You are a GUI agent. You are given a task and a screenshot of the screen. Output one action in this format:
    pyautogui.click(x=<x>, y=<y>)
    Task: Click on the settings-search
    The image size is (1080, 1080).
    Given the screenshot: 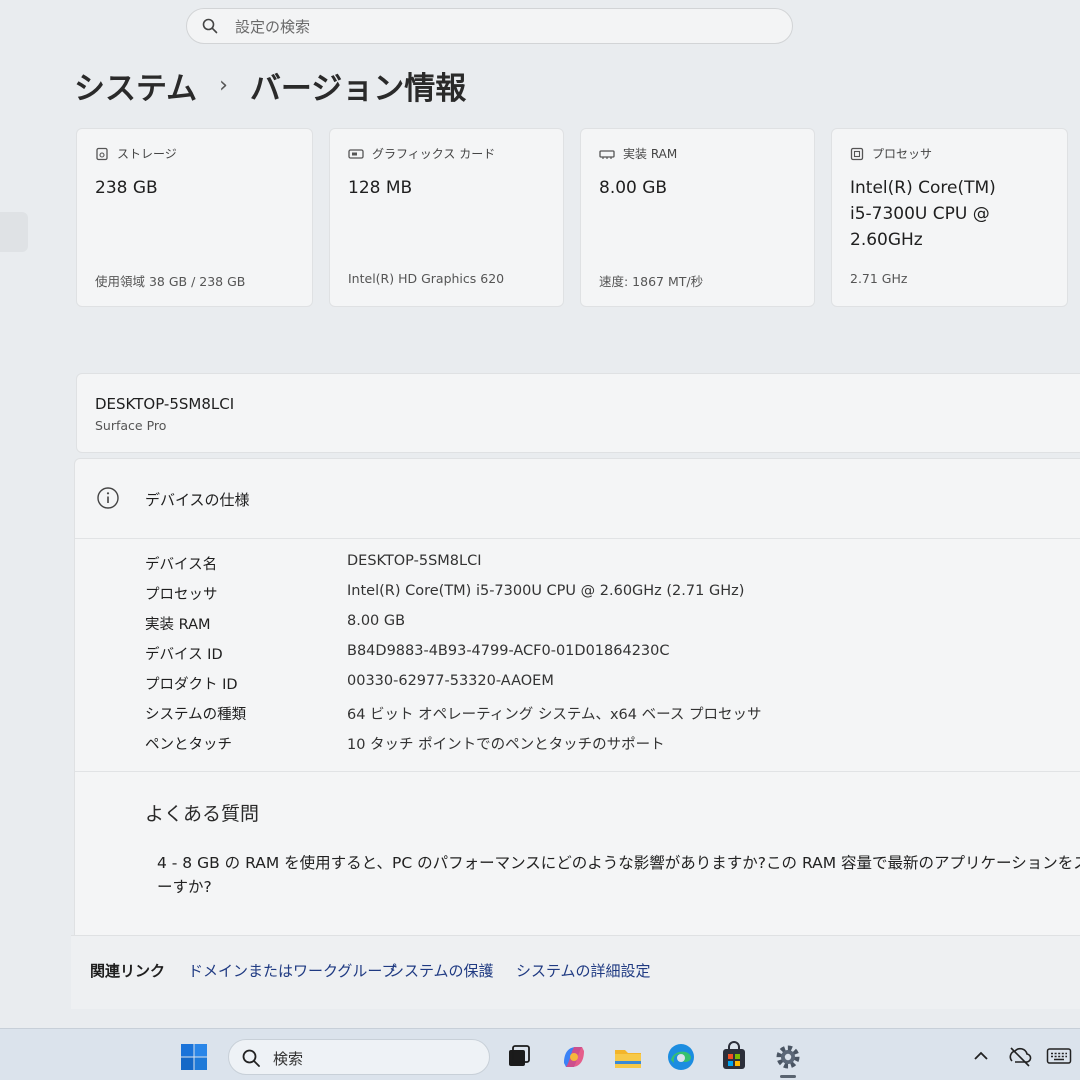 What is the action you would take?
    pyautogui.click(x=489, y=26)
    